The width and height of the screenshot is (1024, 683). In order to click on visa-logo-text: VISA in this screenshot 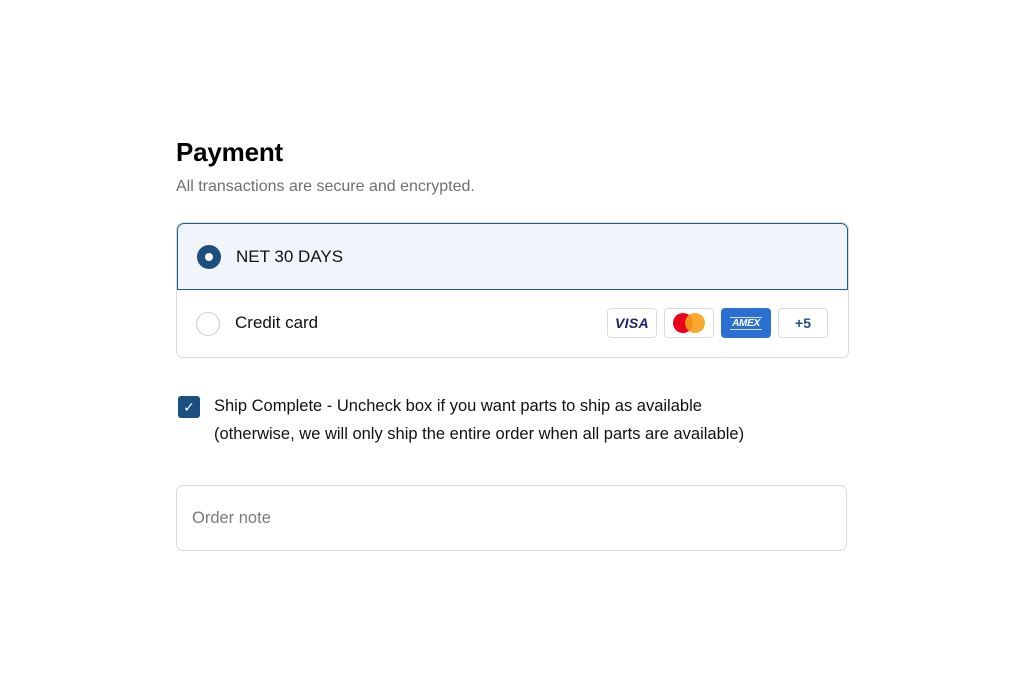, I will do `click(632, 323)`.